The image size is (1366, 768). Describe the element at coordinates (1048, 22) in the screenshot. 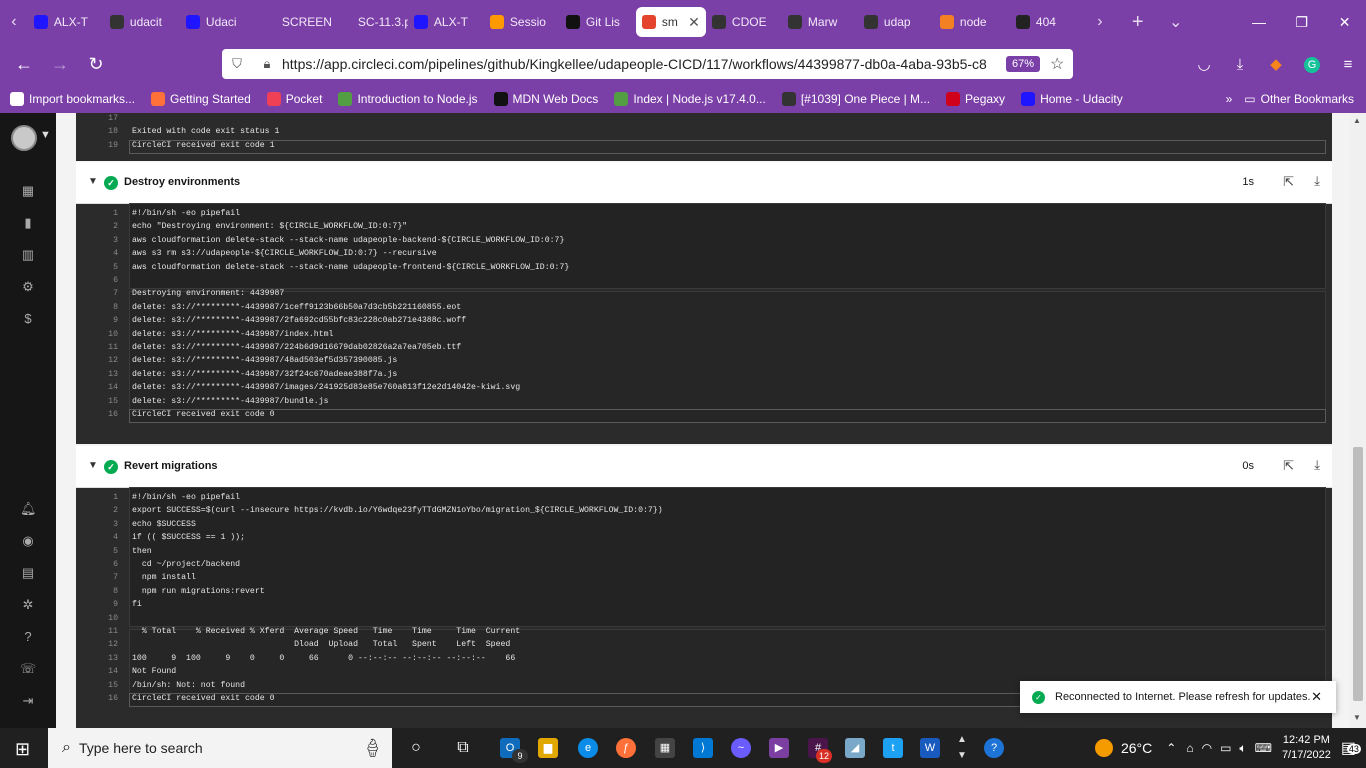

I see `browser-tab: 404` at that location.